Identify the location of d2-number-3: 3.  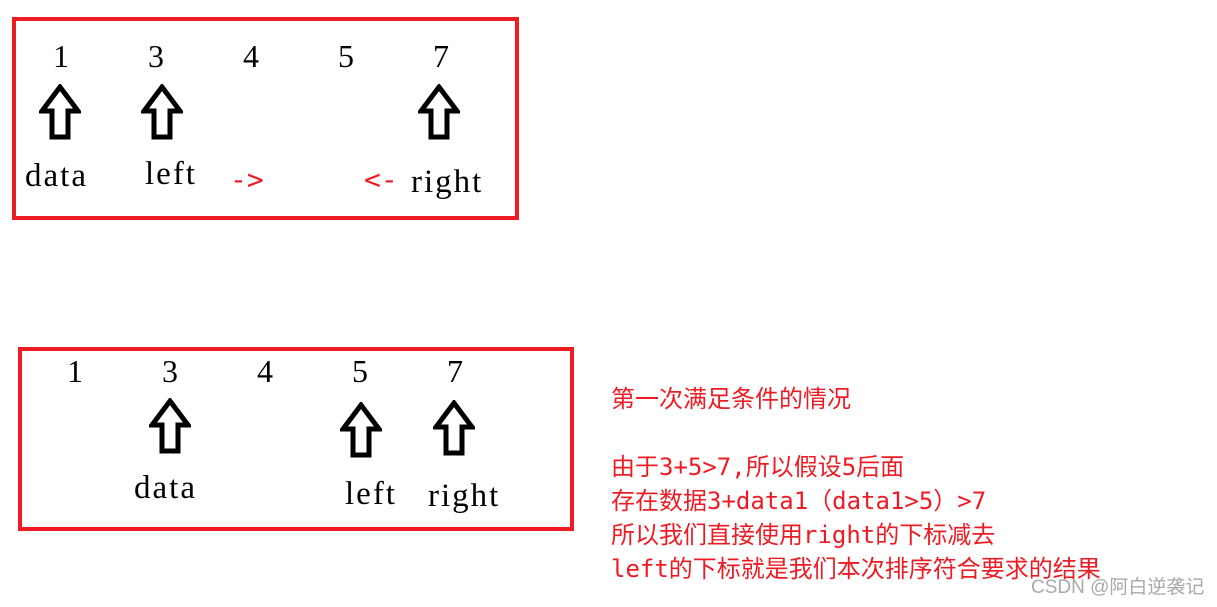
(170, 371).